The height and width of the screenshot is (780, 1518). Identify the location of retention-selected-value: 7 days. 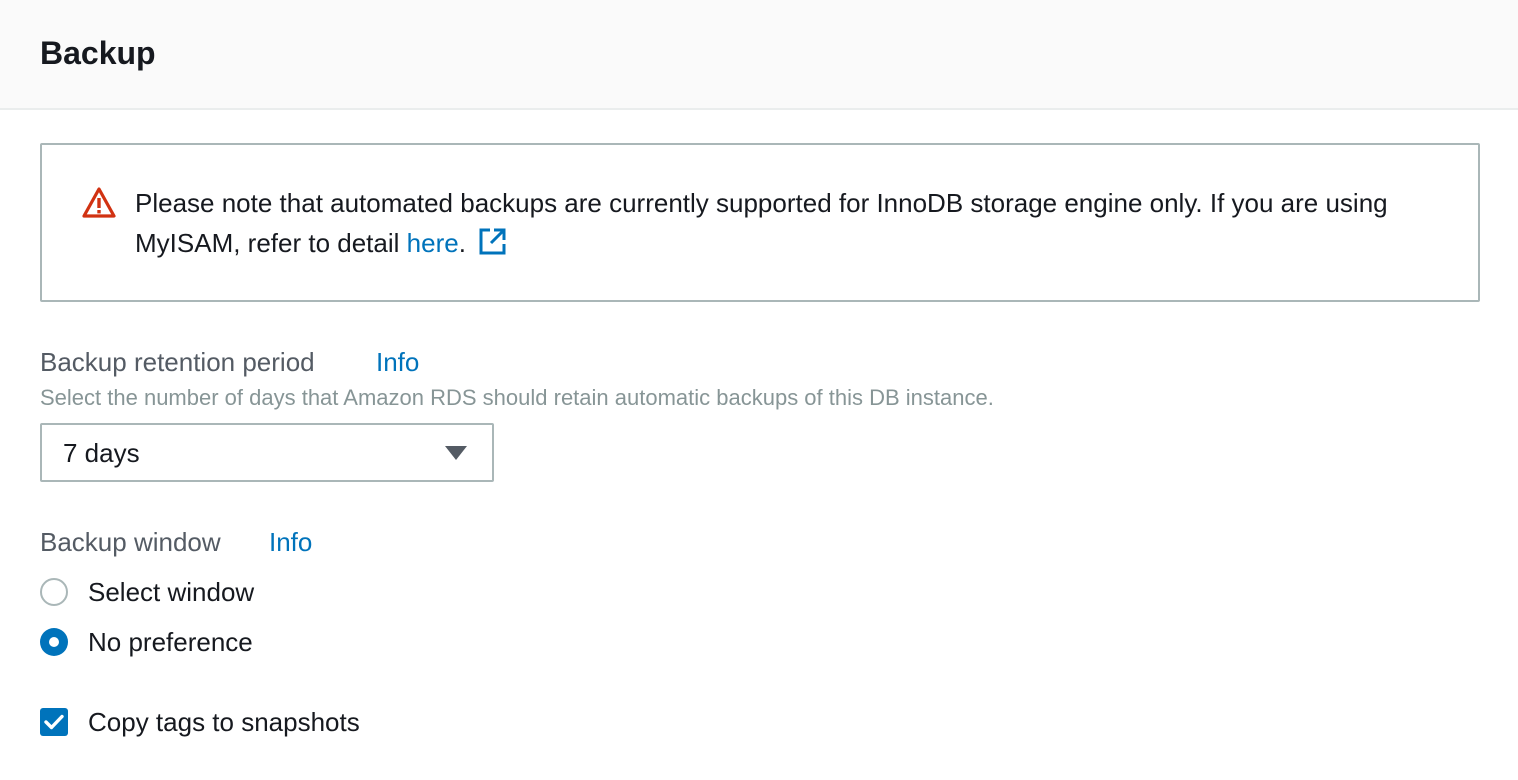
(101, 453).